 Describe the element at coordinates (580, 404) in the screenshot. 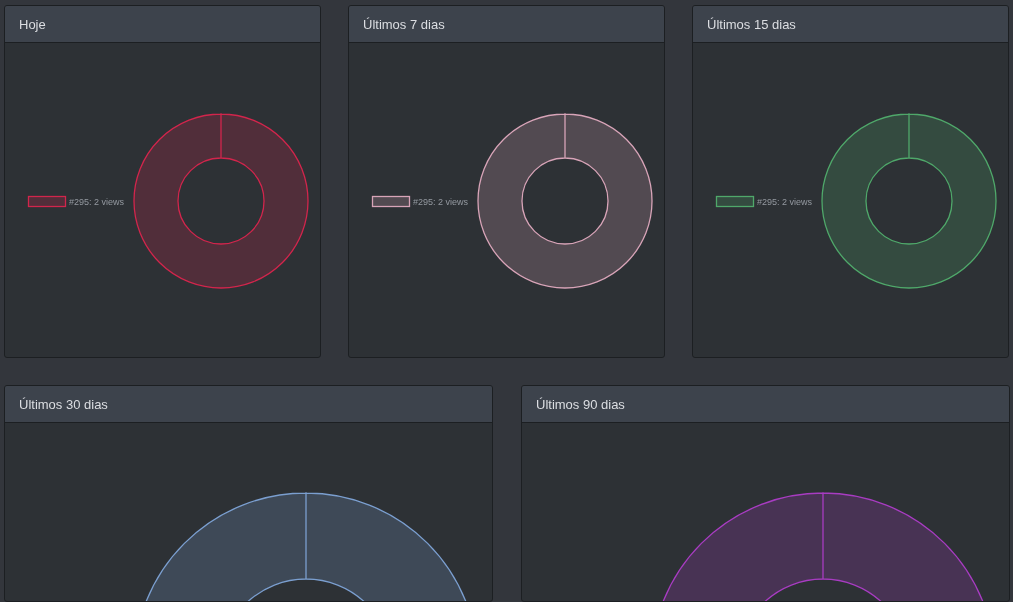

I see `panel-title: Últimos 90 dias` at that location.